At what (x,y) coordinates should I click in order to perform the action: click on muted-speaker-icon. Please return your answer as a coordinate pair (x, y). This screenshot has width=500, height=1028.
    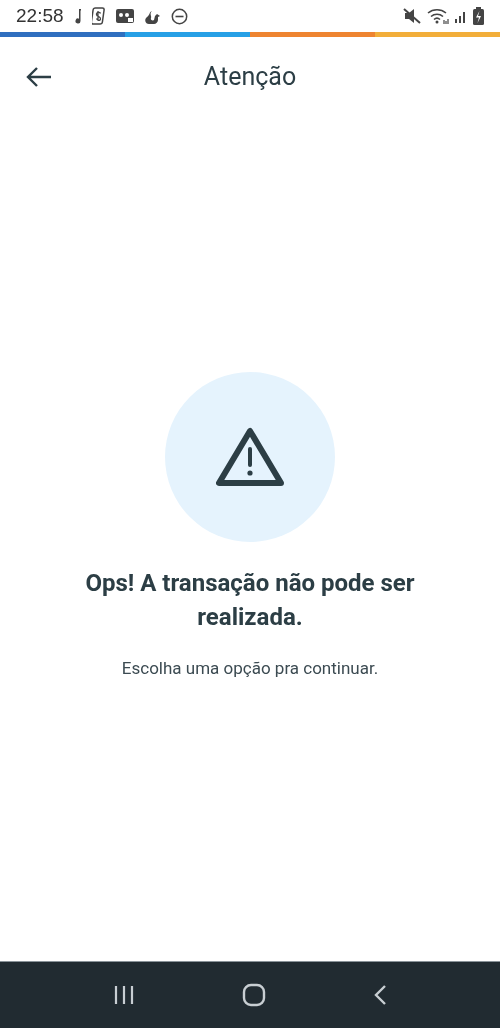
    Looking at the image, I should click on (412, 16).